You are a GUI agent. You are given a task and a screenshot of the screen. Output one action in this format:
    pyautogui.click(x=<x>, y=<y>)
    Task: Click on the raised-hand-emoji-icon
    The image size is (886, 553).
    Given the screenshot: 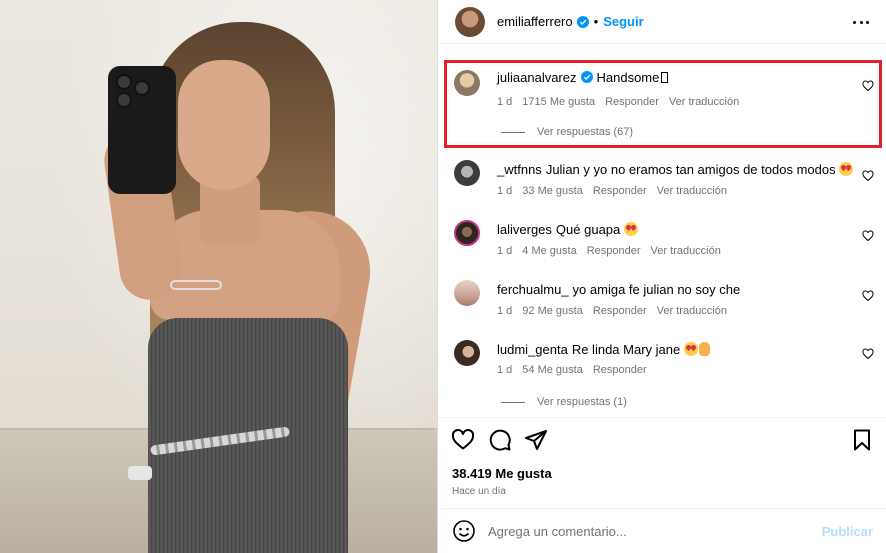 What is the action you would take?
    pyautogui.click(x=704, y=349)
    